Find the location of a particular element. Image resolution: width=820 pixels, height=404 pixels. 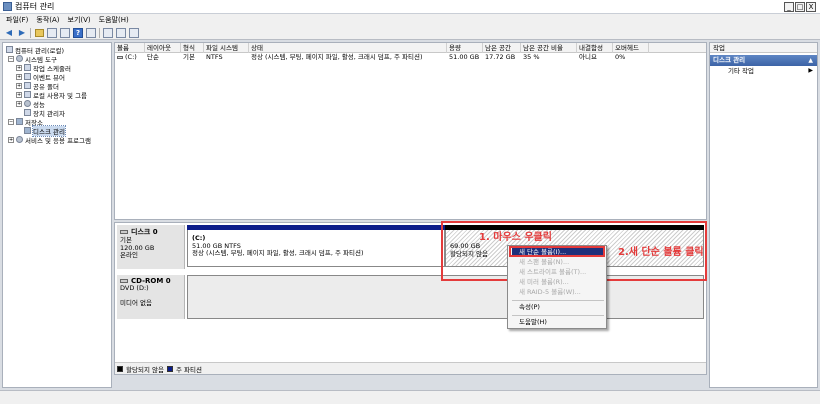

help-icon: ? is located at coordinates (78, 32).